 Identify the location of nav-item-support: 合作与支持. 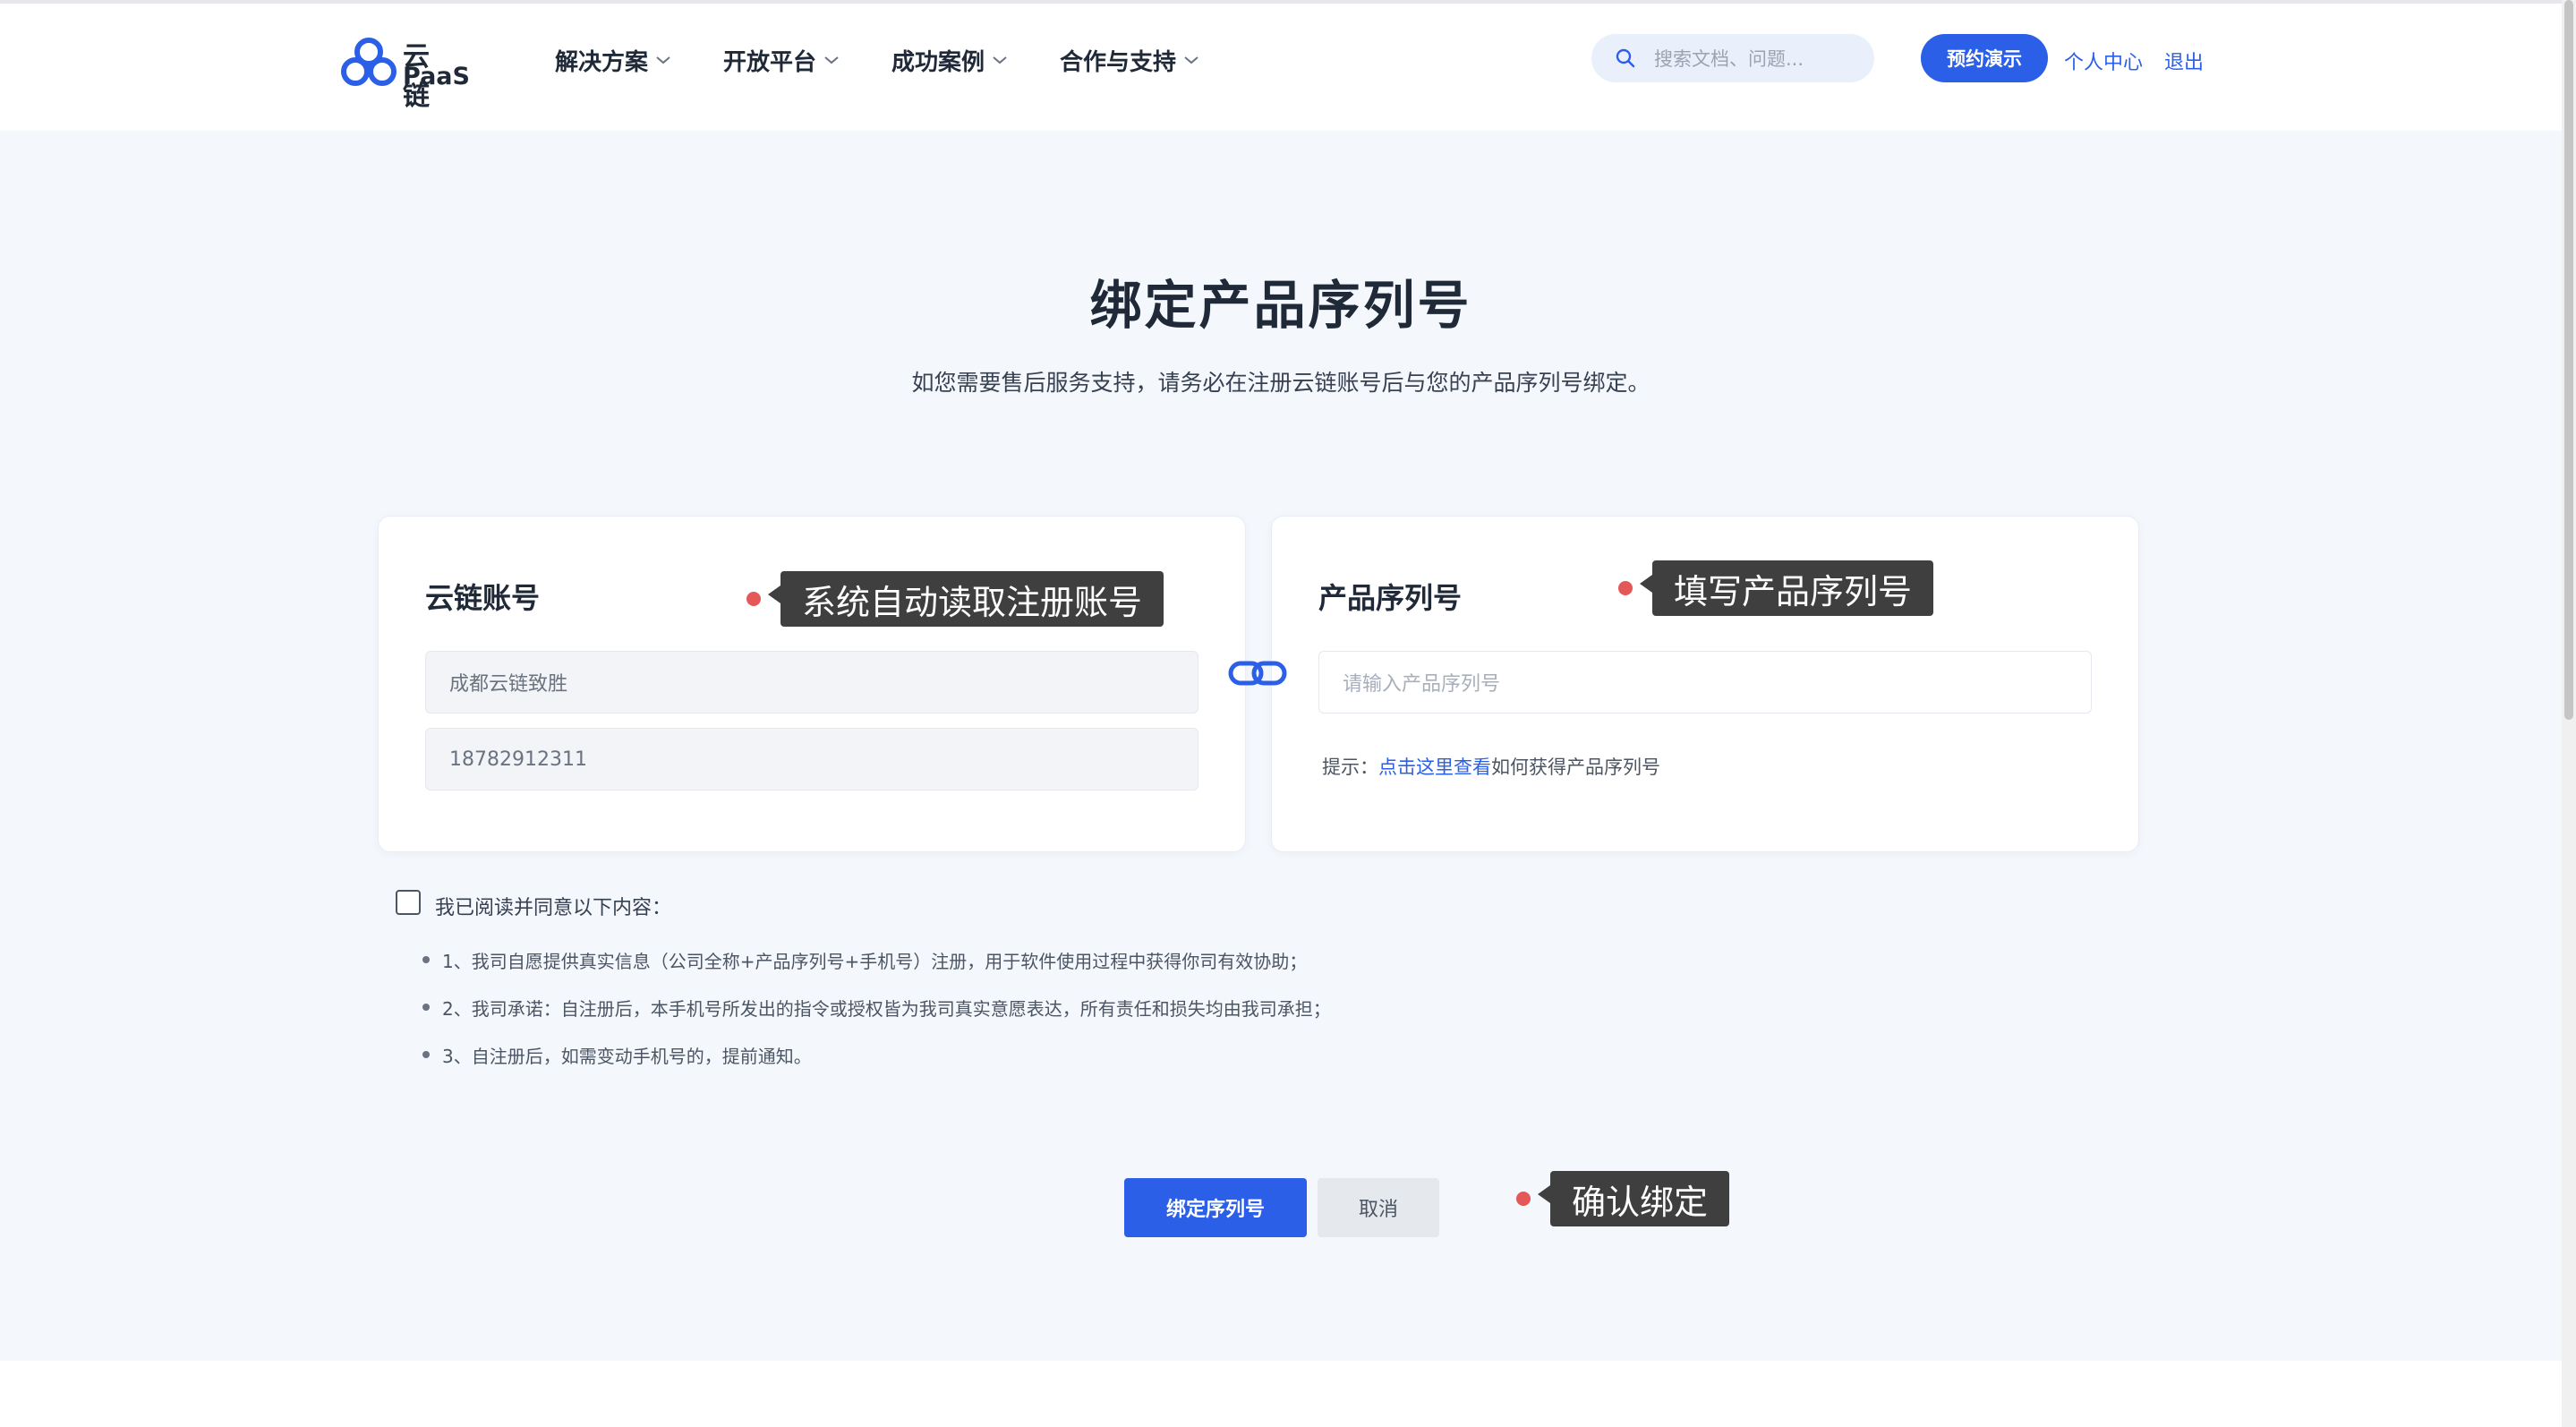
(1129, 60).